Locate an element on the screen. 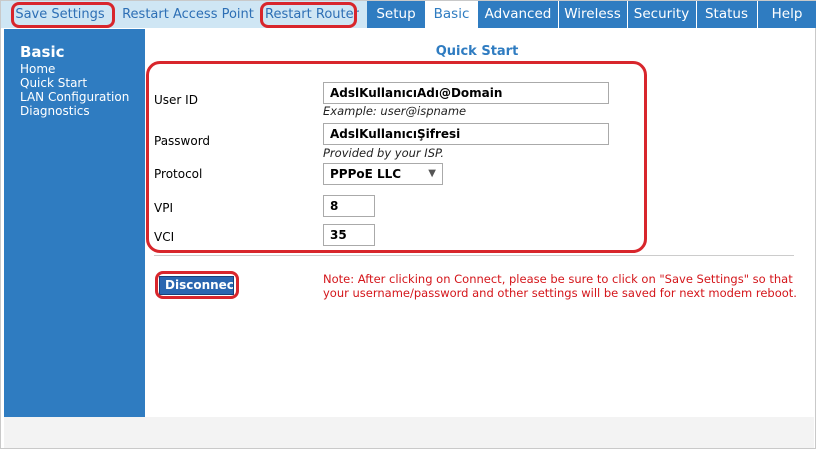 This screenshot has width=816, height=449. sidebar-title: Basic is located at coordinates (42, 52).